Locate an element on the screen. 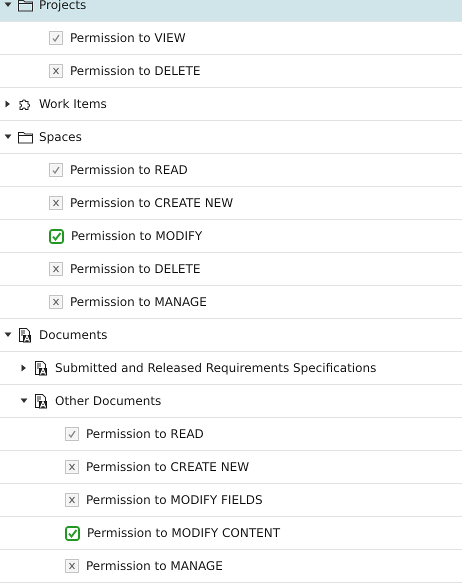 The height and width of the screenshot is (587, 462). permission-label: Permission to MODIFY FIELDS is located at coordinates (174, 500).